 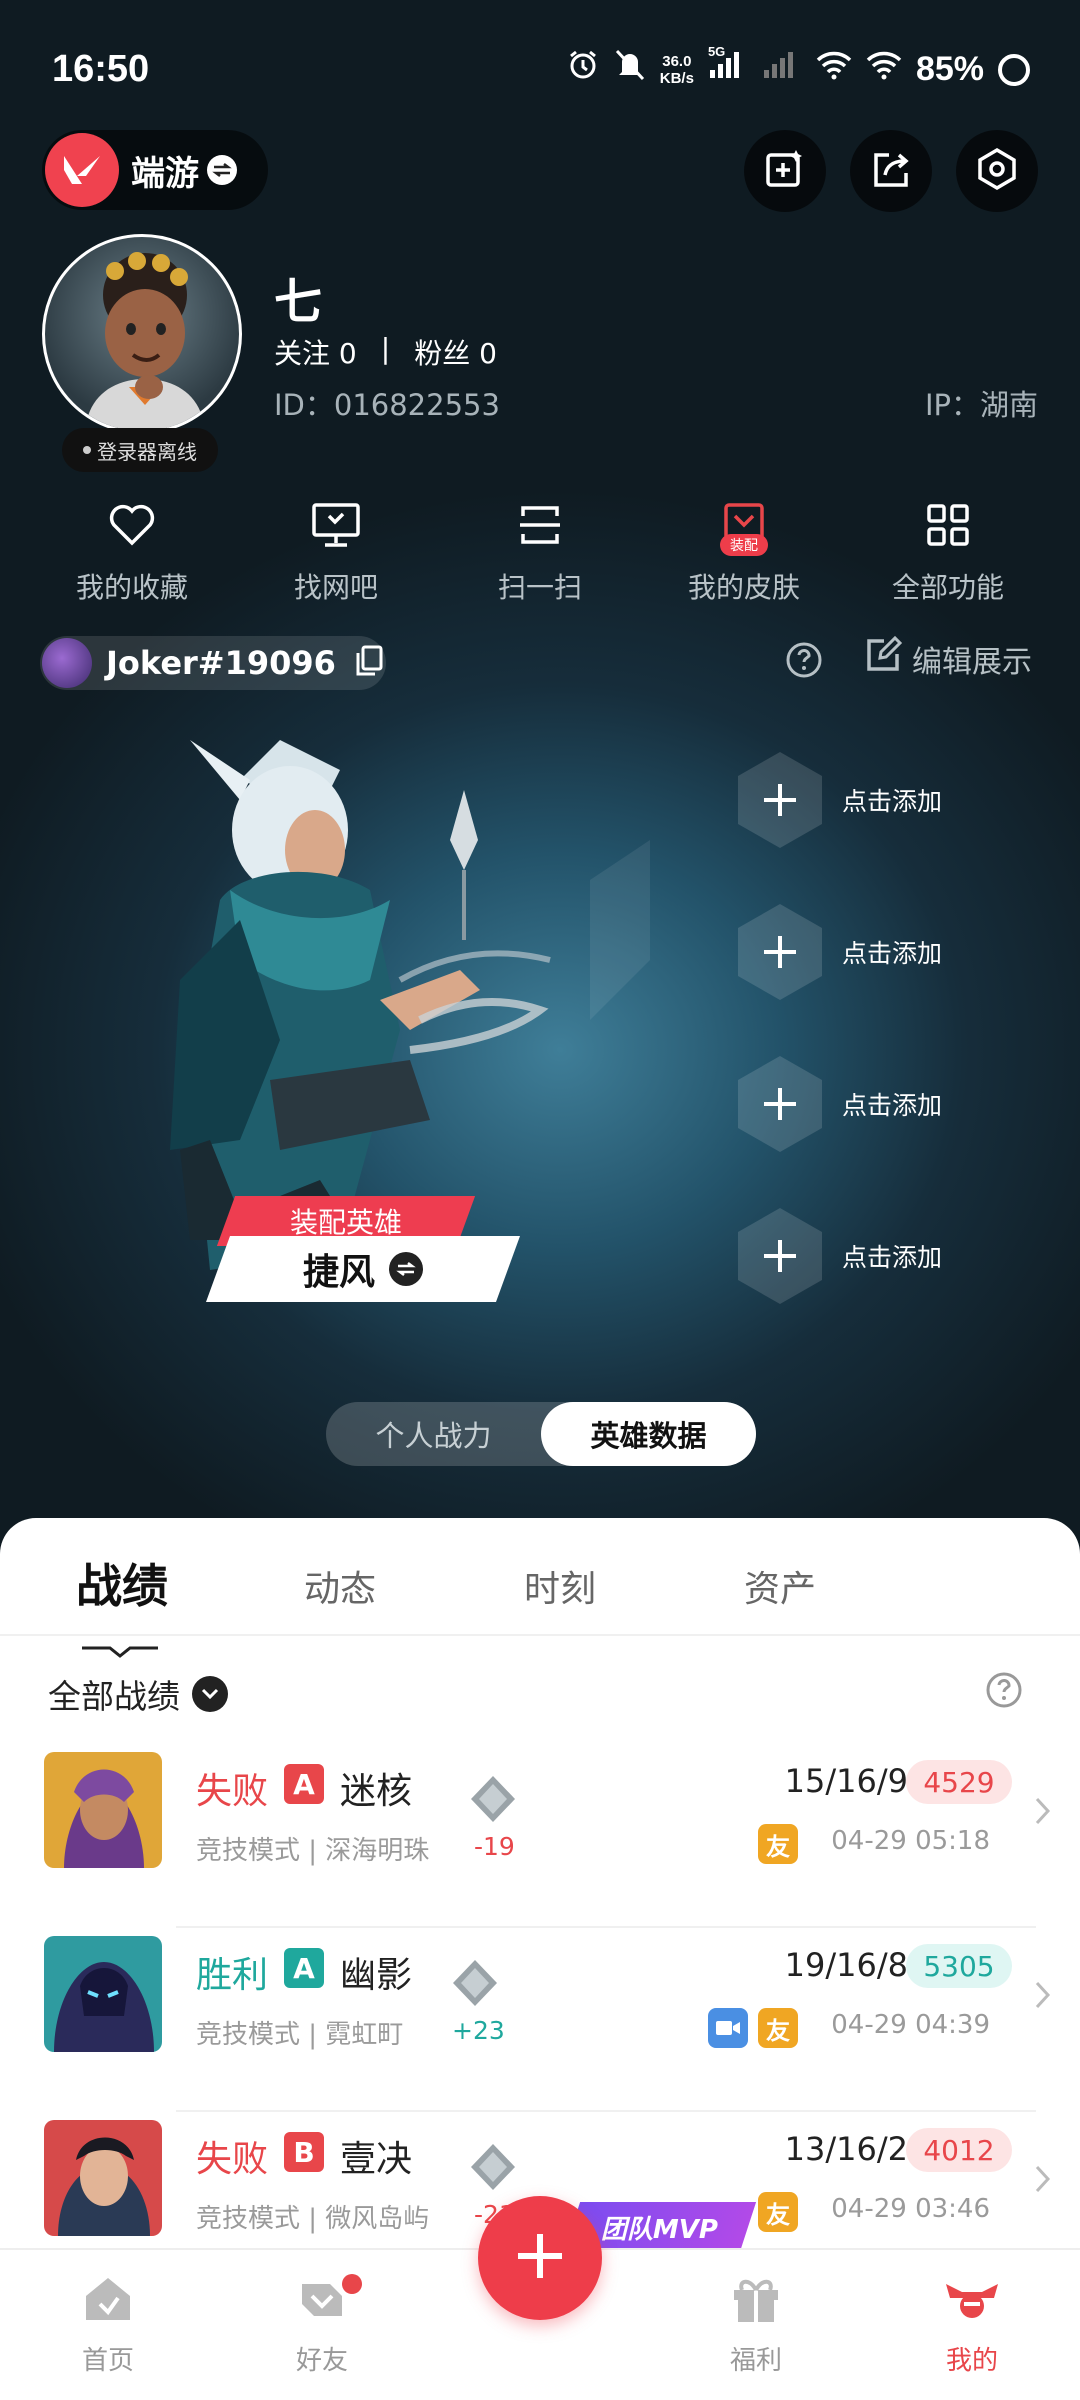 What do you see at coordinates (971, 2361) in the screenshot?
I see `nav-label: 我的` at bounding box center [971, 2361].